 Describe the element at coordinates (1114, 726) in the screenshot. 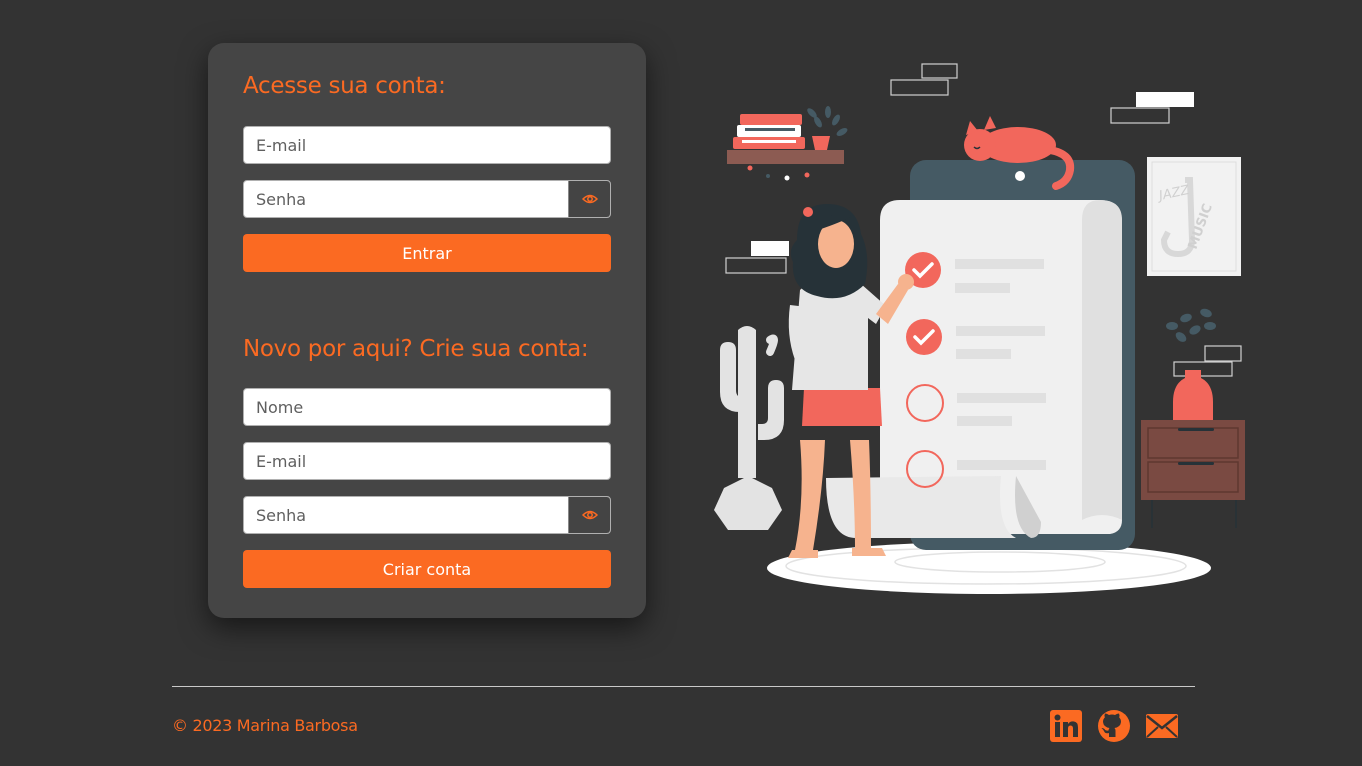

I see `github-icon` at that location.